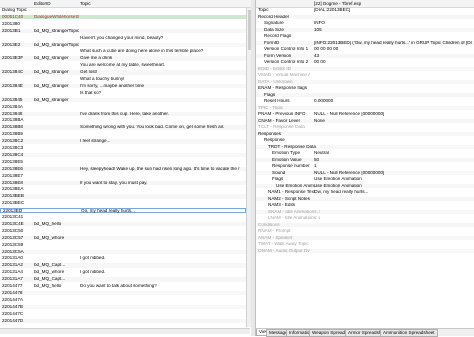  What do you see at coordinates (393, 166) in the screenshot?
I see `field-value: 1` at bounding box center [393, 166].